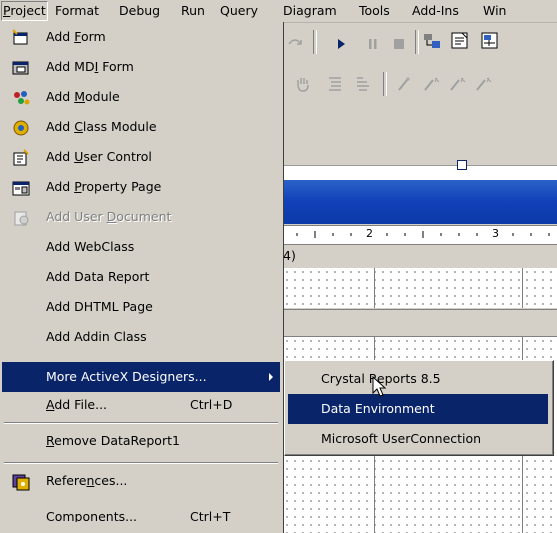 This screenshot has height=533, width=557. What do you see at coordinates (96, 336) in the screenshot?
I see `menu-item-label: Add Addin Class` at bounding box center [96, 336].